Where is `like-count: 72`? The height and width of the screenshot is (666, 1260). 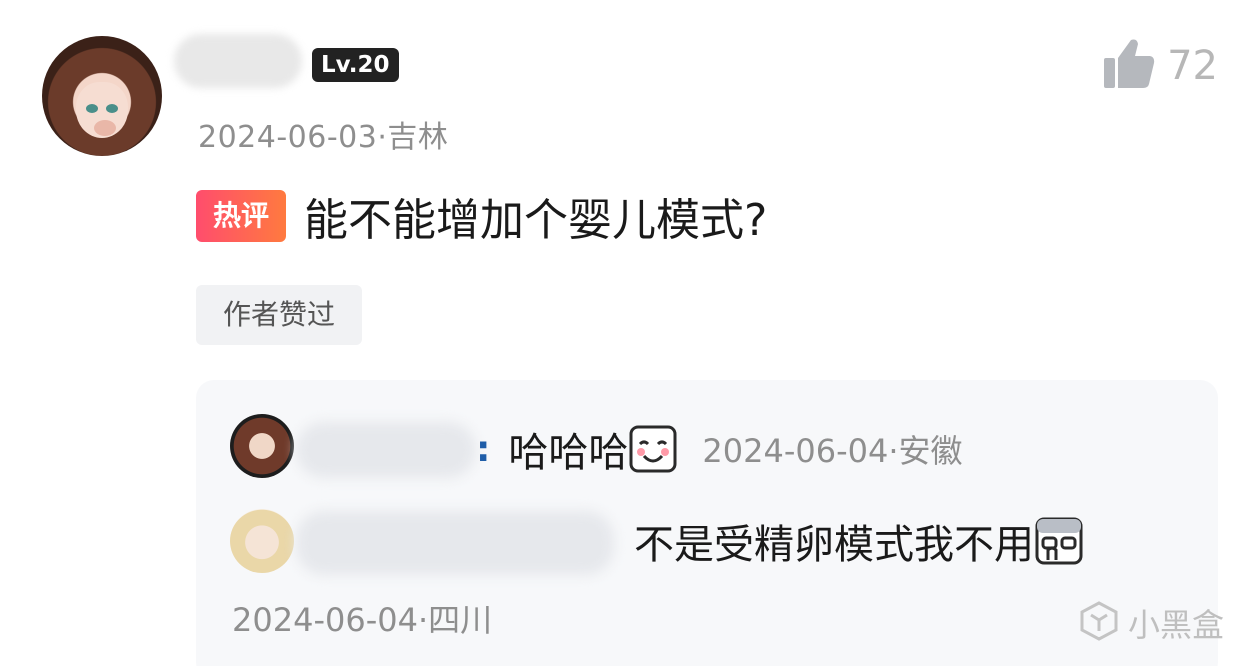
like-count: 72 is located at coordinates (1192, 66).